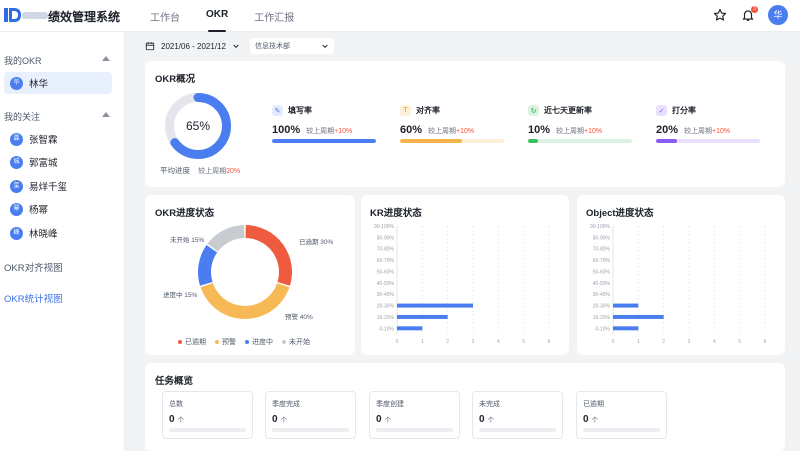 This screenshot has height=451, width=800. Describe the element at coordinates (388, 420) in the screenshot. I see `task-stat-unit: 个` at that location.